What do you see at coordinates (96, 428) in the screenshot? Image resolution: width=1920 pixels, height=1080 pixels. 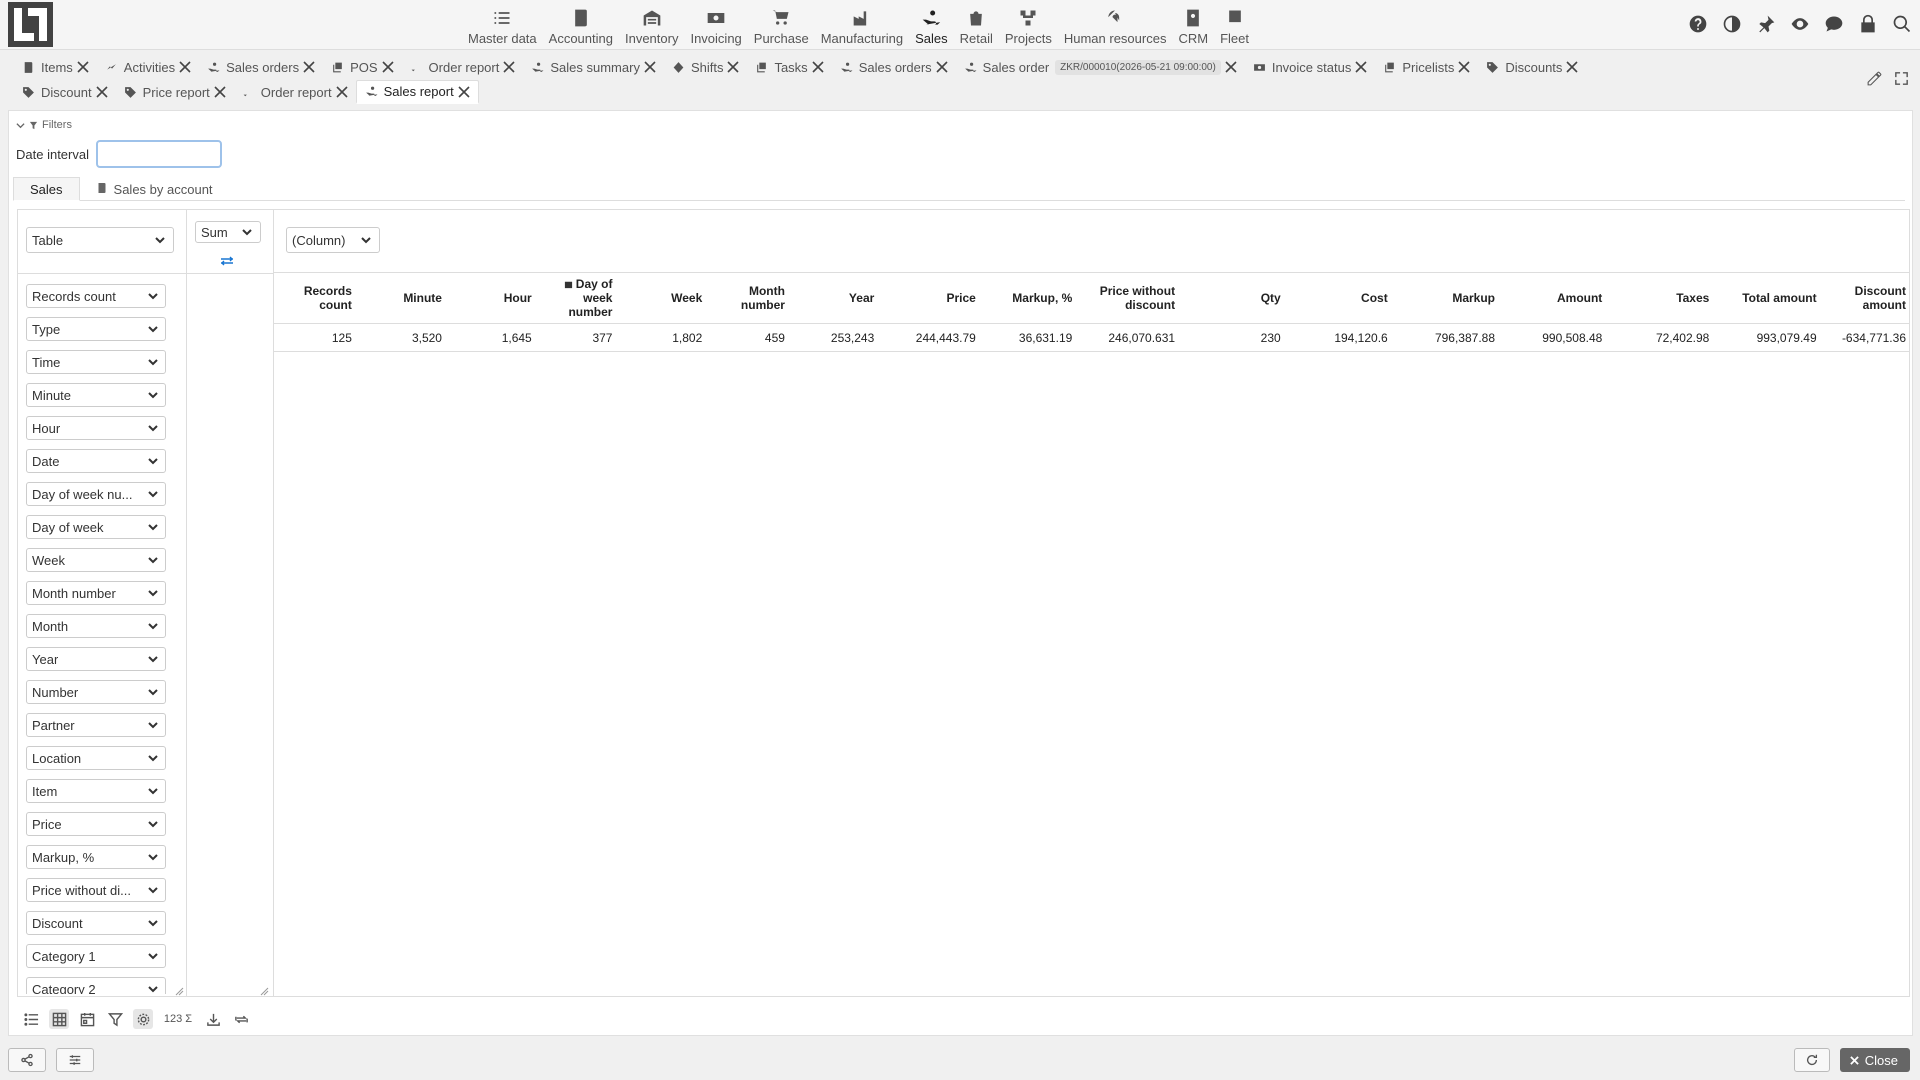 I see `pivot-attribute: Hour` at bounding box center [96, 428].